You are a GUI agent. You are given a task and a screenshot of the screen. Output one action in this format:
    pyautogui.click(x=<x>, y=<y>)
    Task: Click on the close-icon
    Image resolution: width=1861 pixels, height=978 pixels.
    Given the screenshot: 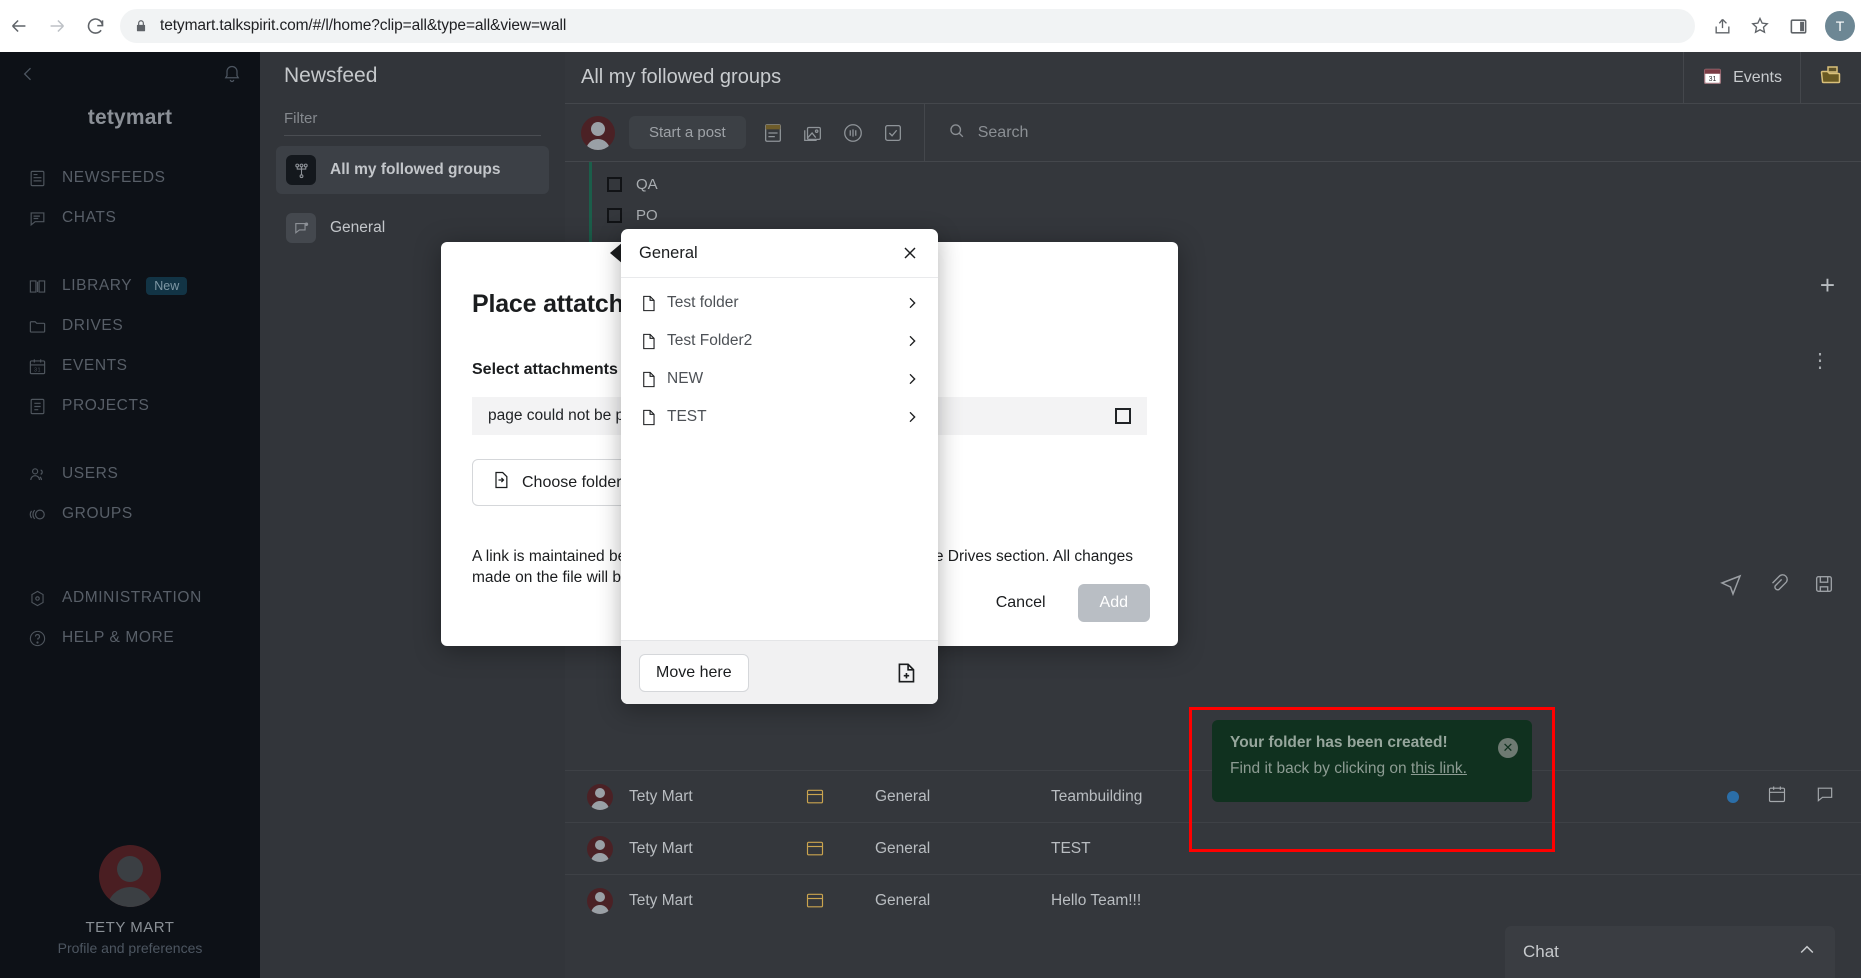 What is the action you would take?
    pyautogui.click(x=910, y=253)
    